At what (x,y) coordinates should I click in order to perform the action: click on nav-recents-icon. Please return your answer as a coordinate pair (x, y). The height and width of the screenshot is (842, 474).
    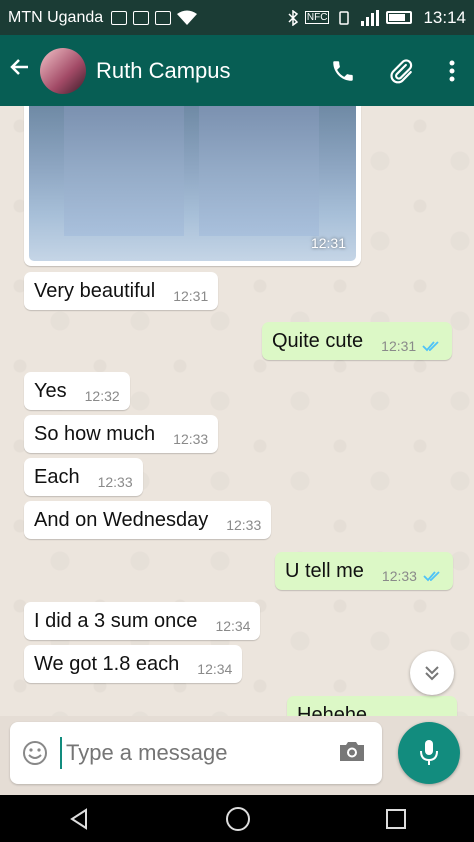
    Looking at the image, I should click on (396, 819).